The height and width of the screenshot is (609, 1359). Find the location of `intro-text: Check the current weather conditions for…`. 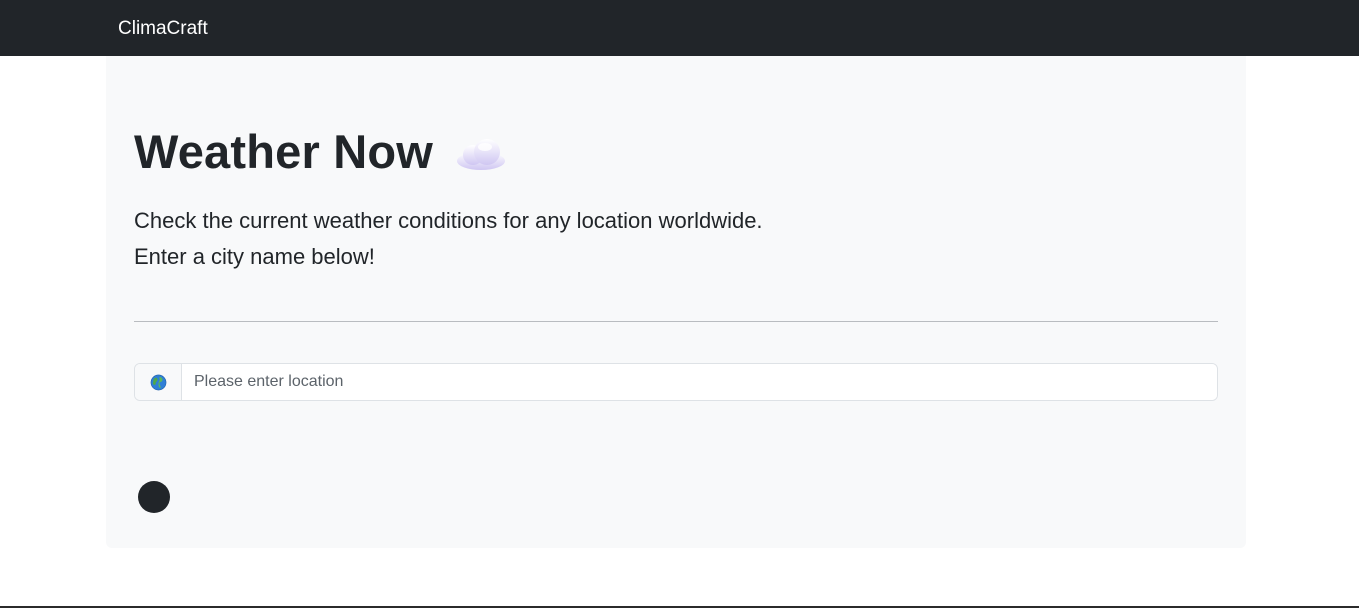

intro-text: Check the current weather conditions for… is located at coordinates (584, 239).